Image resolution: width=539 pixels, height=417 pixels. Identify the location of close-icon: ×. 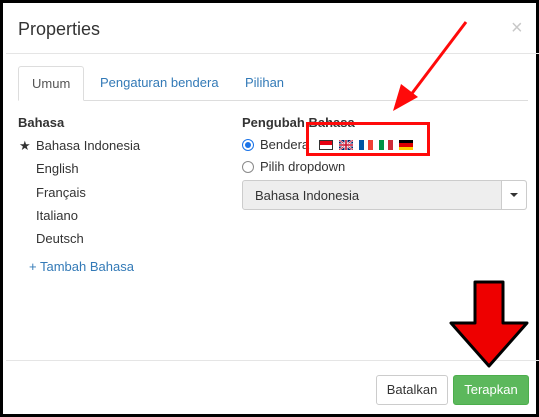
(517, 28).